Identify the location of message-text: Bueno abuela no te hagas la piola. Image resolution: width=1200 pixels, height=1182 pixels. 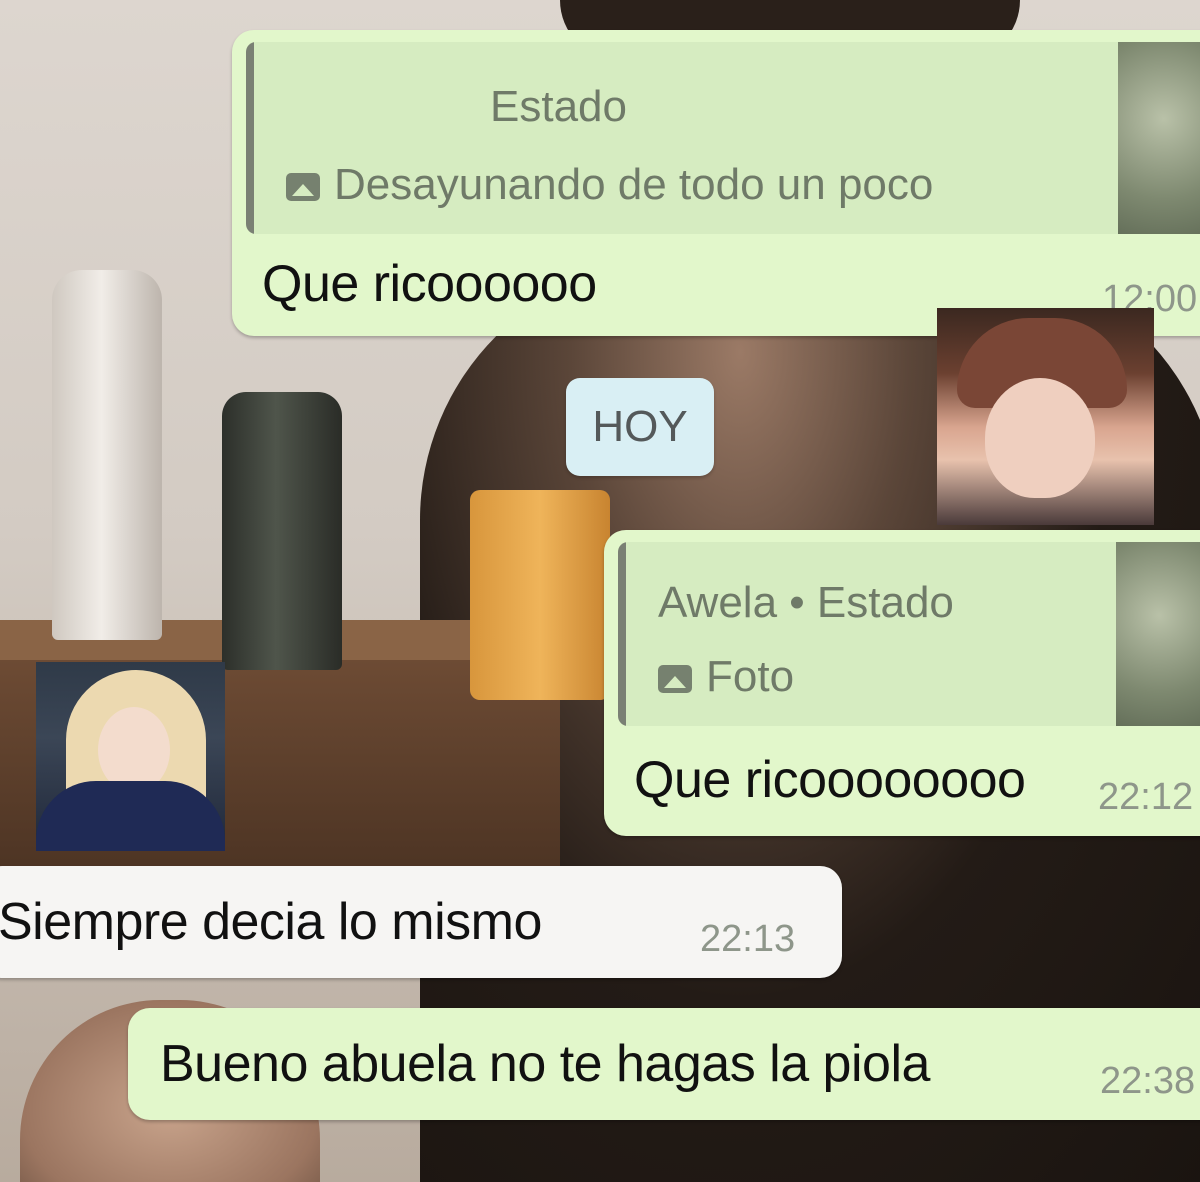
(545, 1064).